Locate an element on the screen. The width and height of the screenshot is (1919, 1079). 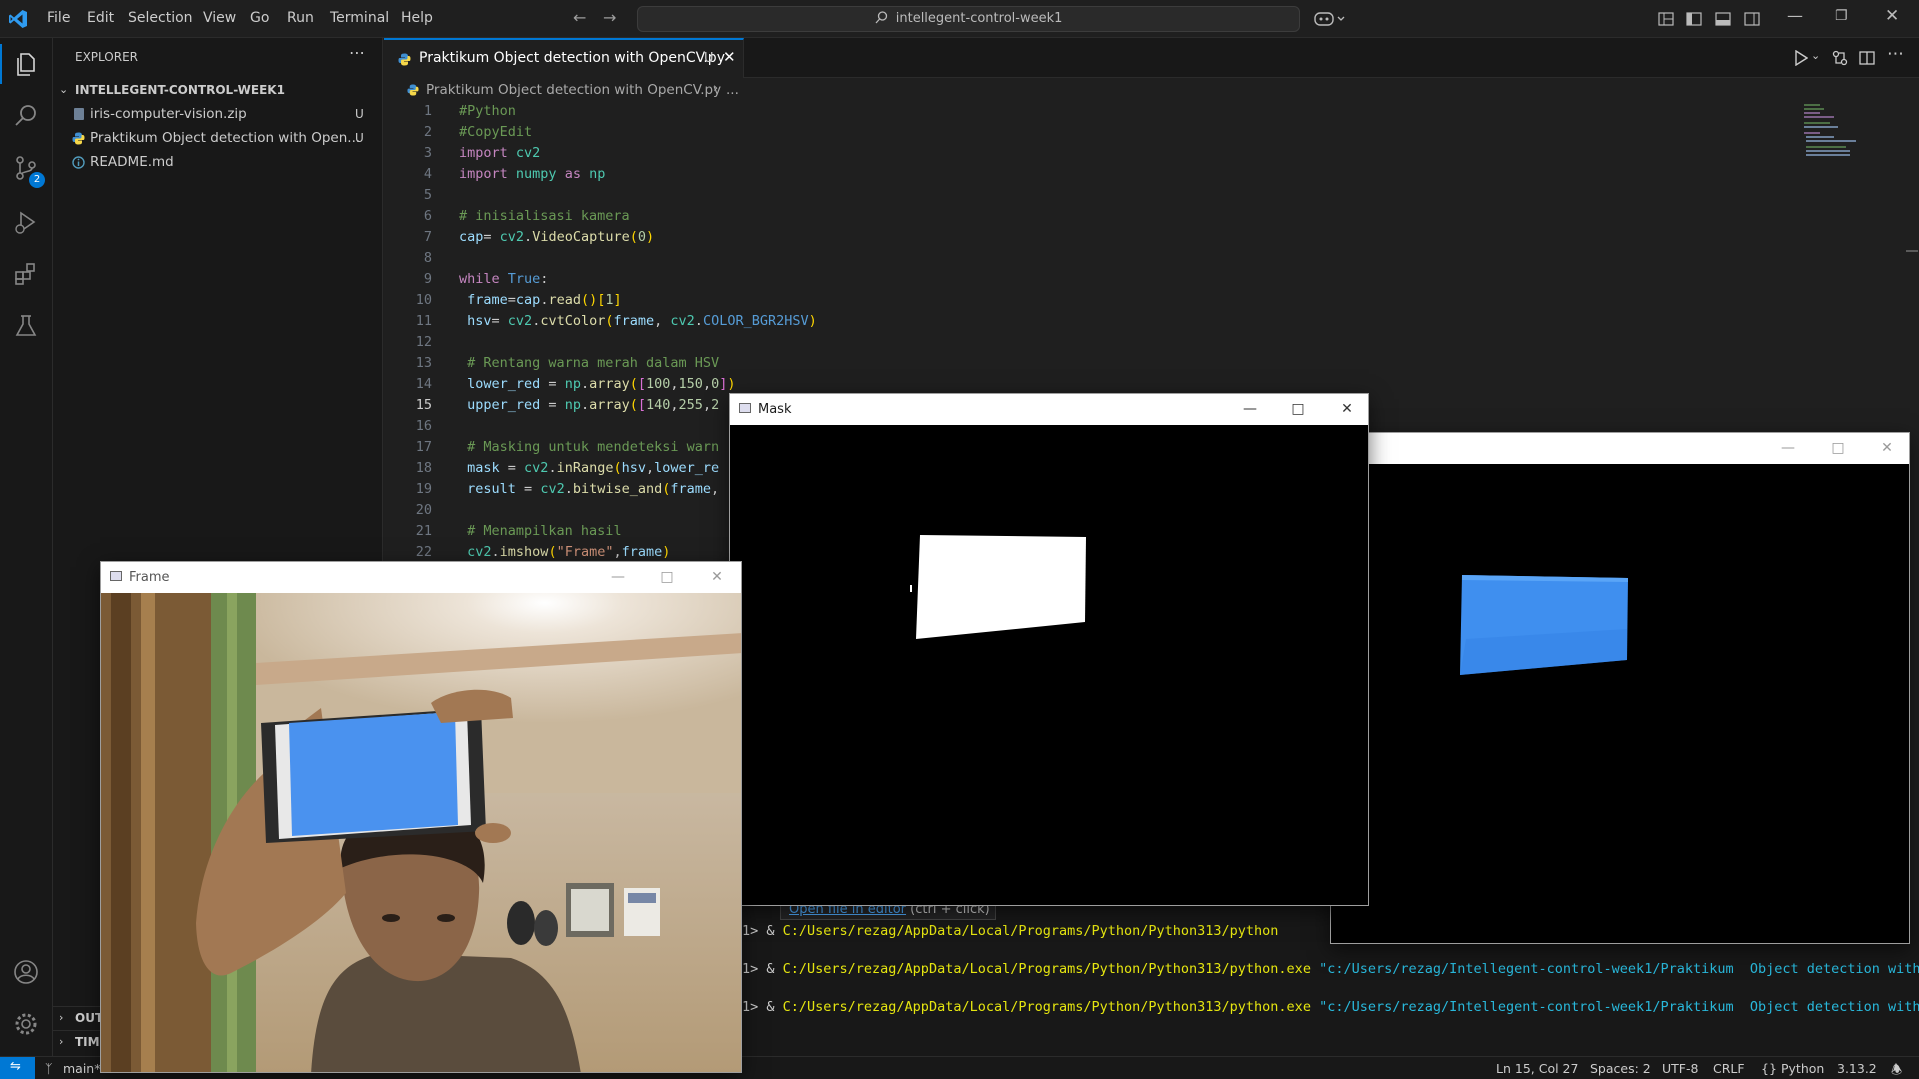
line-number: 20 is located at coordinates (423, 510).